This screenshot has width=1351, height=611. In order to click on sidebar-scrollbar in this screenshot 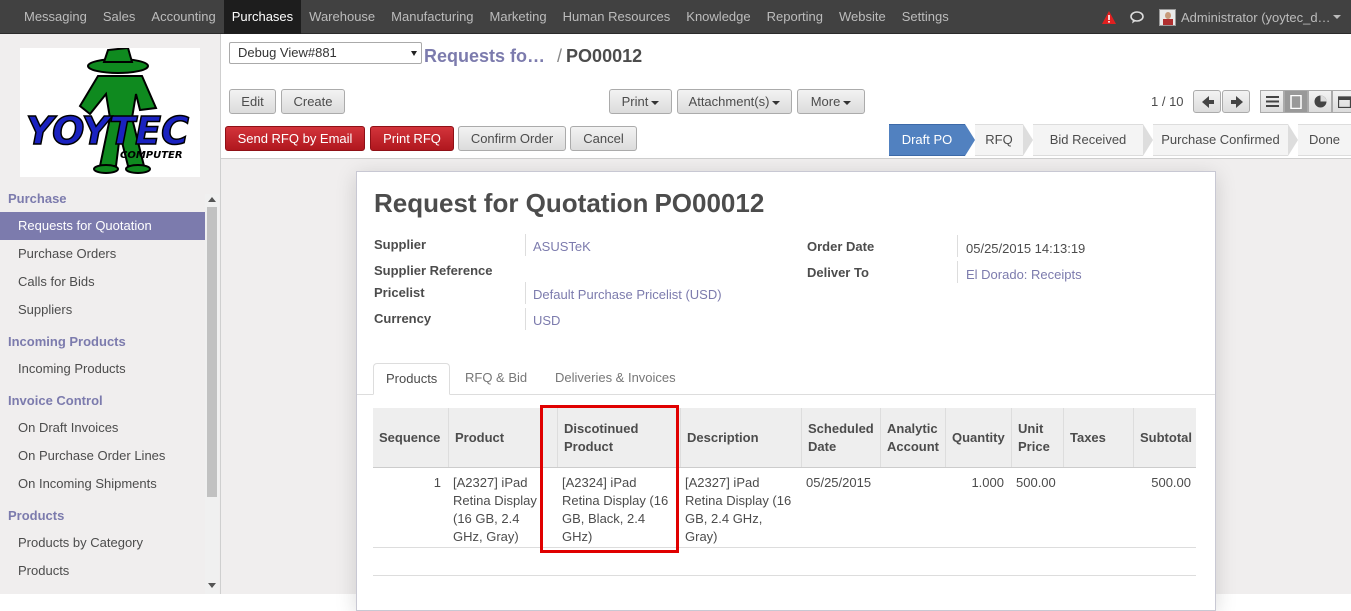, I will do `click(212, 394)`.